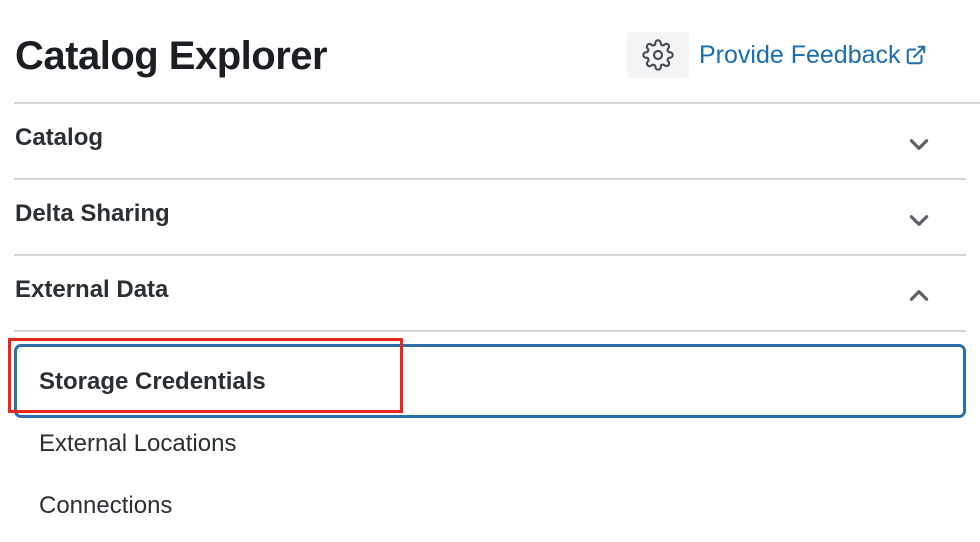  What do you see at coordinates (915, 55) in the screenshot?
I see `external-link-icon` at bounding box center [915, 55].